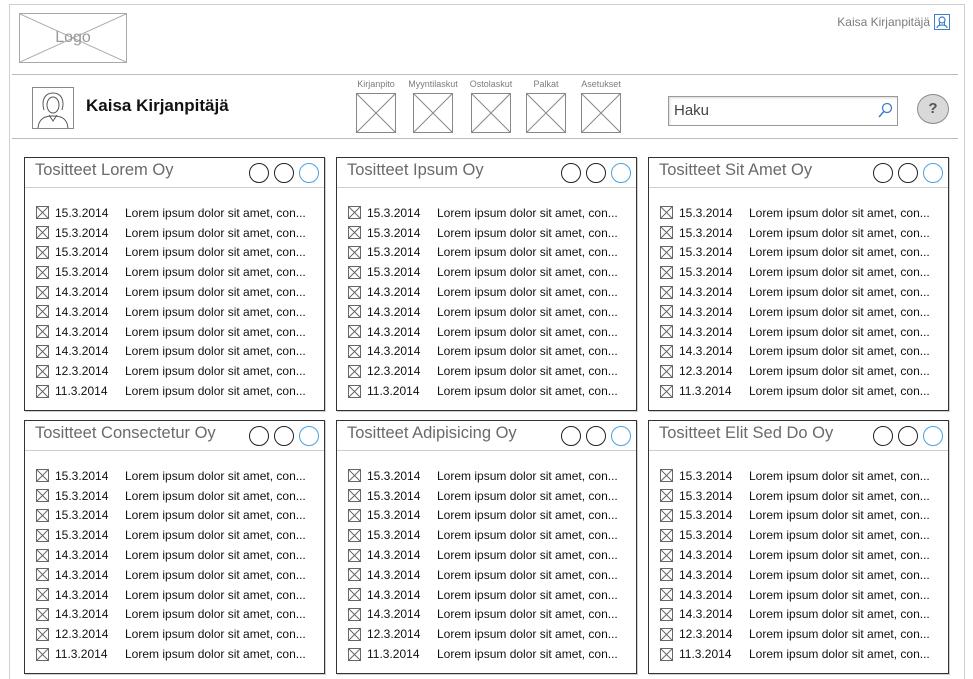 Image resolution: width=973 pixels, height=679 pixels. Describe the element at coordinates (433, 113) in the screenshot. I see `nav-myyntilaskut-icon` at that location.